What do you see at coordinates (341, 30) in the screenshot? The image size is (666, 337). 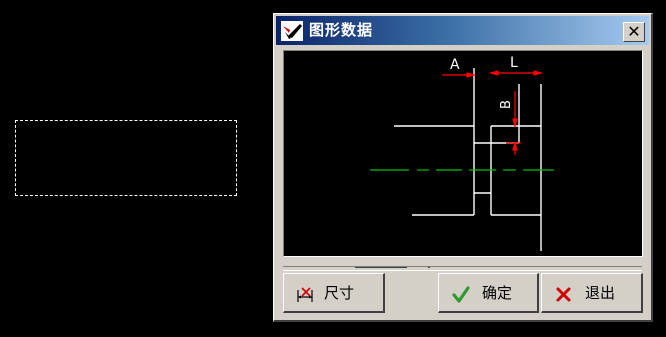 I see `dialog-title: 图形数据` at bounding box center [341, 30].